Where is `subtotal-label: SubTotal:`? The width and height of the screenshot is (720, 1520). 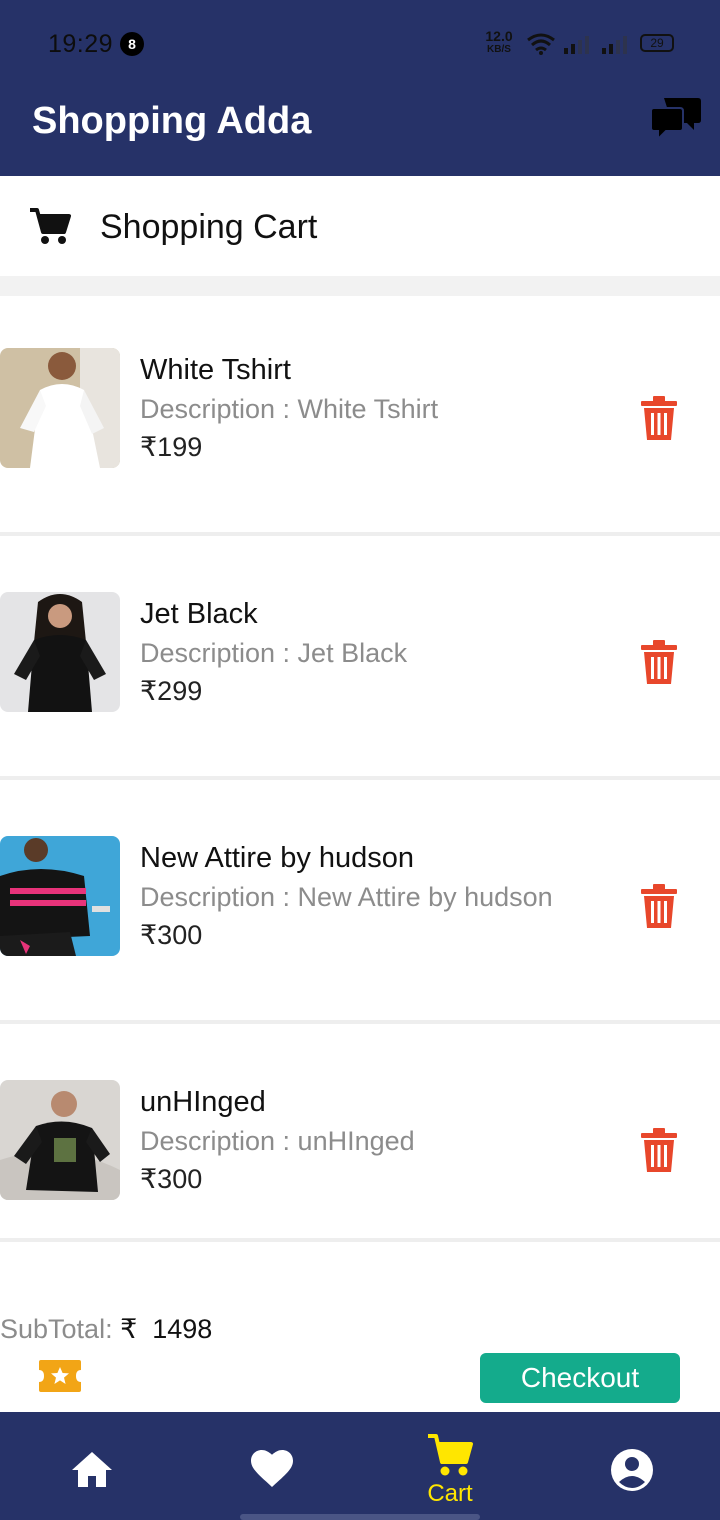 subtotal-label: SubTotal: is located at coordinates (60, 1329).